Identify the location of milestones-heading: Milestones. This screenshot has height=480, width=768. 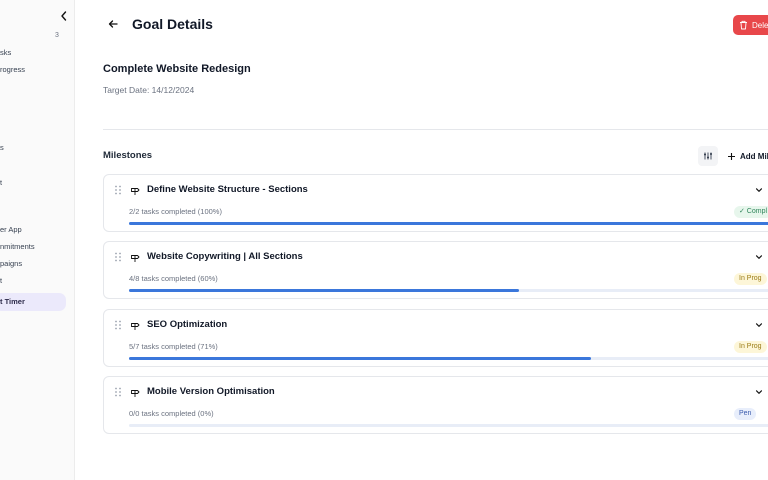
(128, 155).